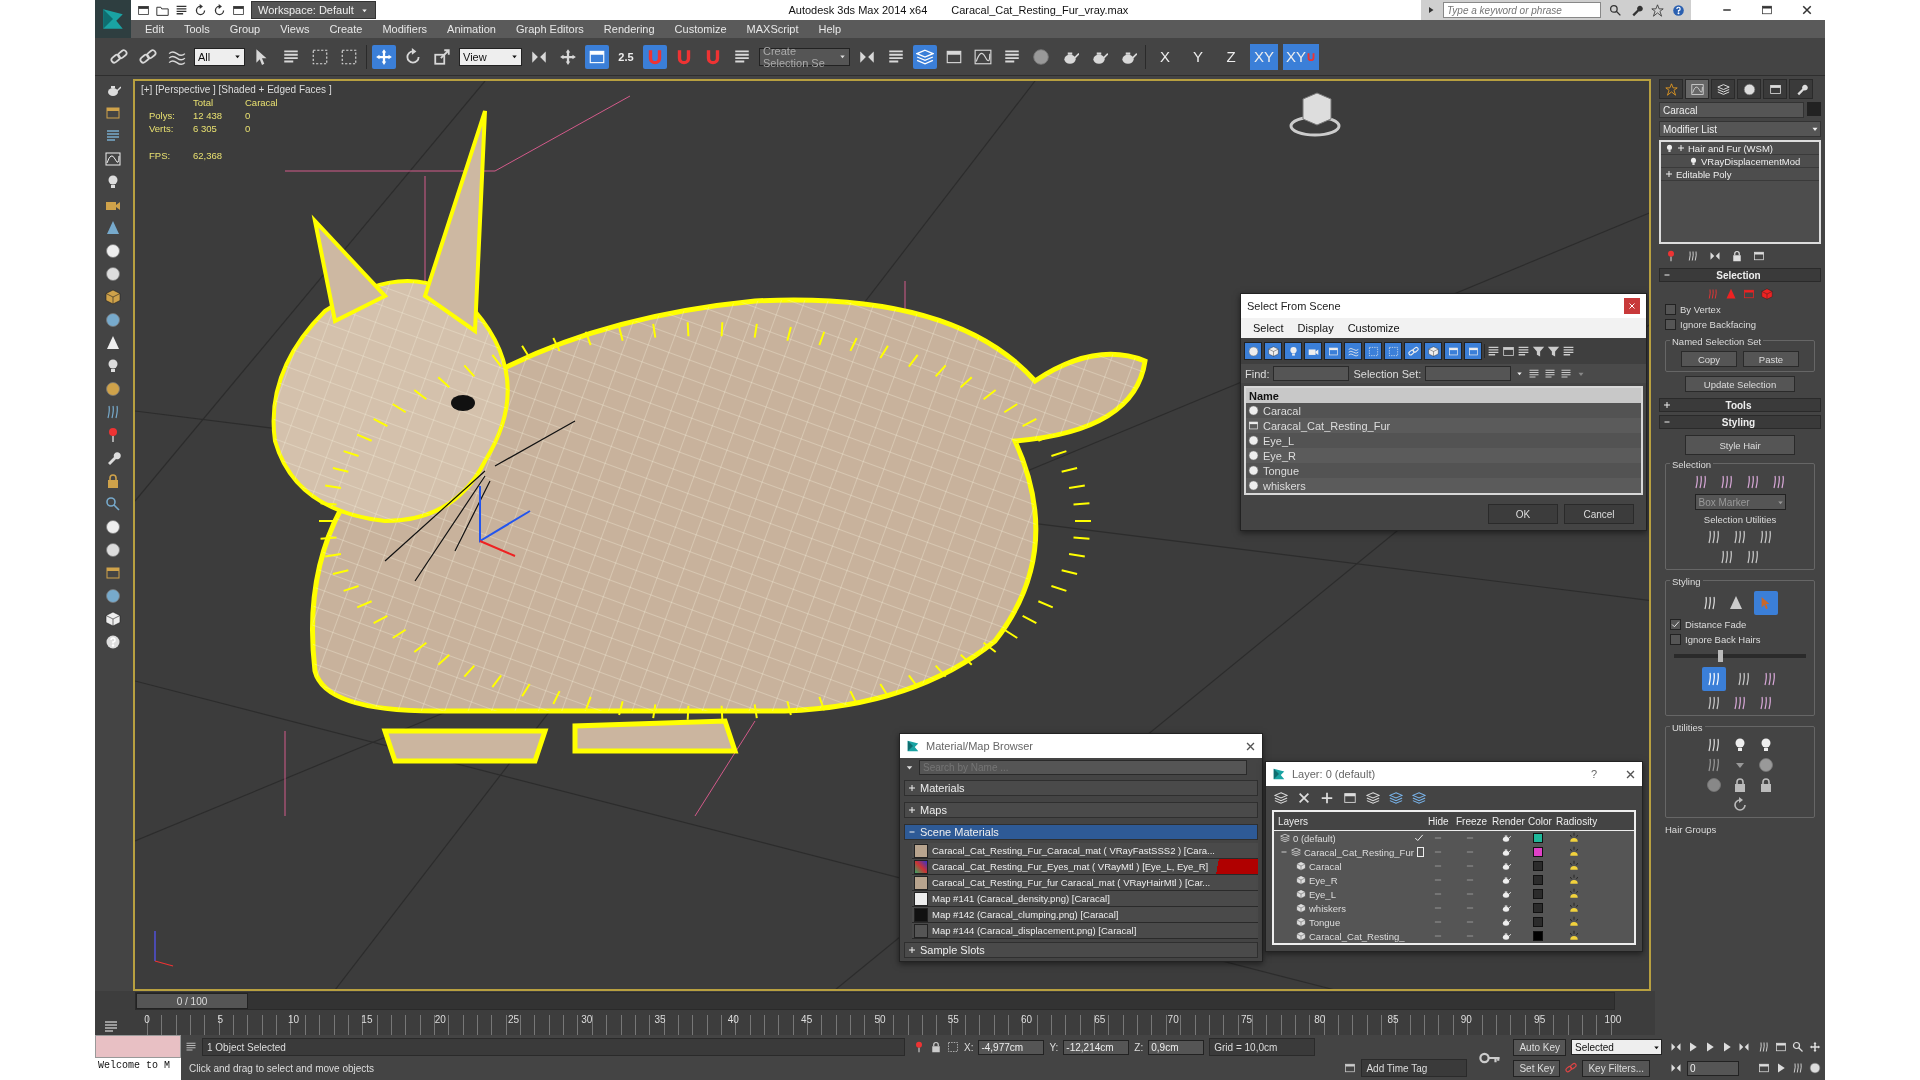 The width and height of the screenshot is (1920, 1080). Describe the element at coordinates (1443, 485) in the screenshot. I see `object-row: whiskers` at that location.